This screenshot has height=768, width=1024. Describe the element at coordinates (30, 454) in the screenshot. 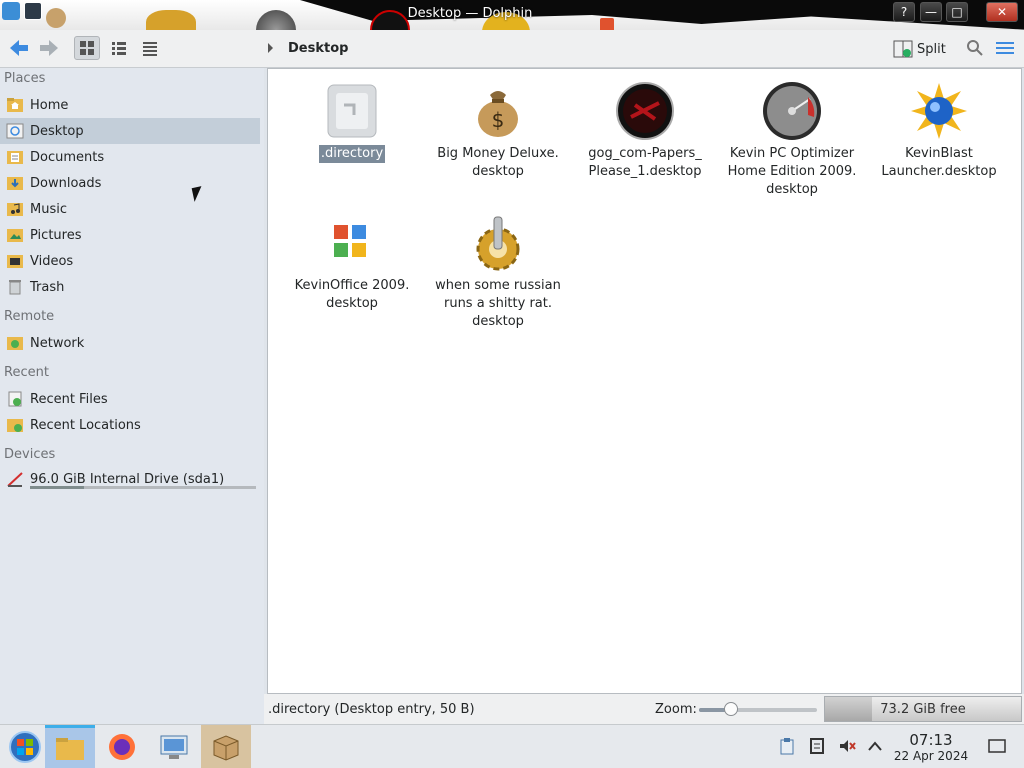

I see `section-devices: Devices` at that location.